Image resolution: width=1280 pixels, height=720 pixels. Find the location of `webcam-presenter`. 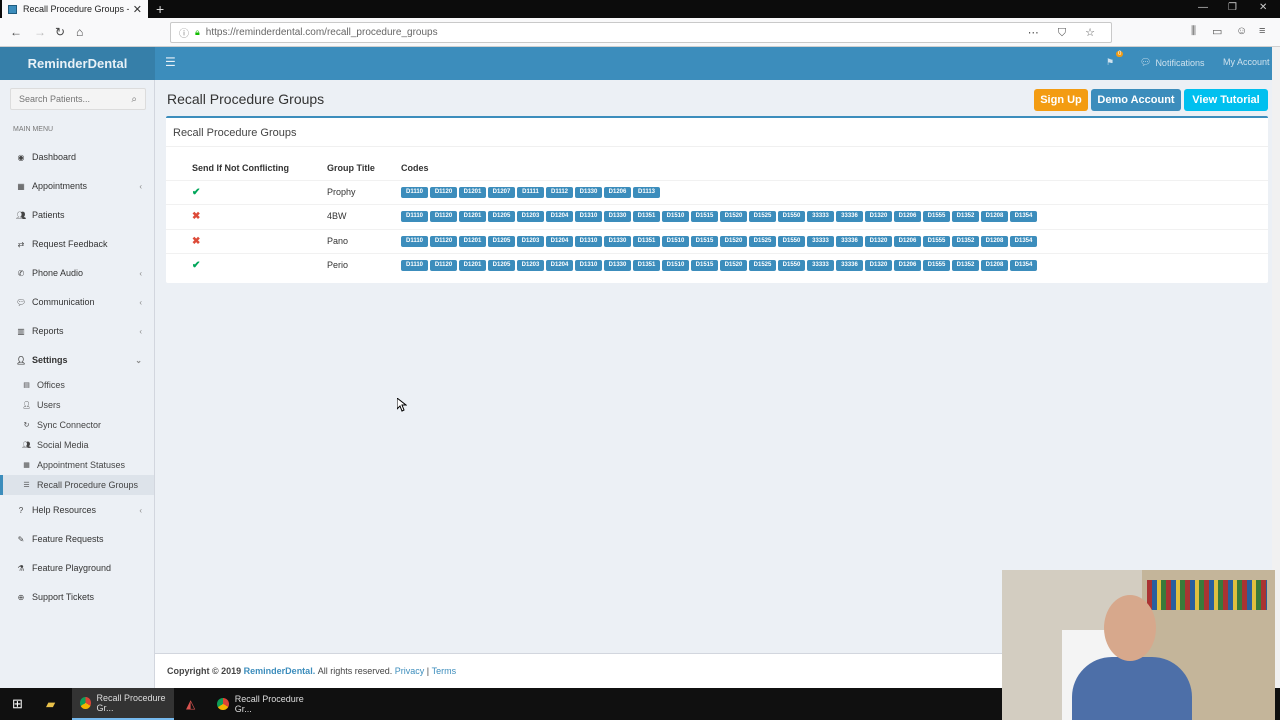

webcam-presenter is located at coordinates (1132, 657).